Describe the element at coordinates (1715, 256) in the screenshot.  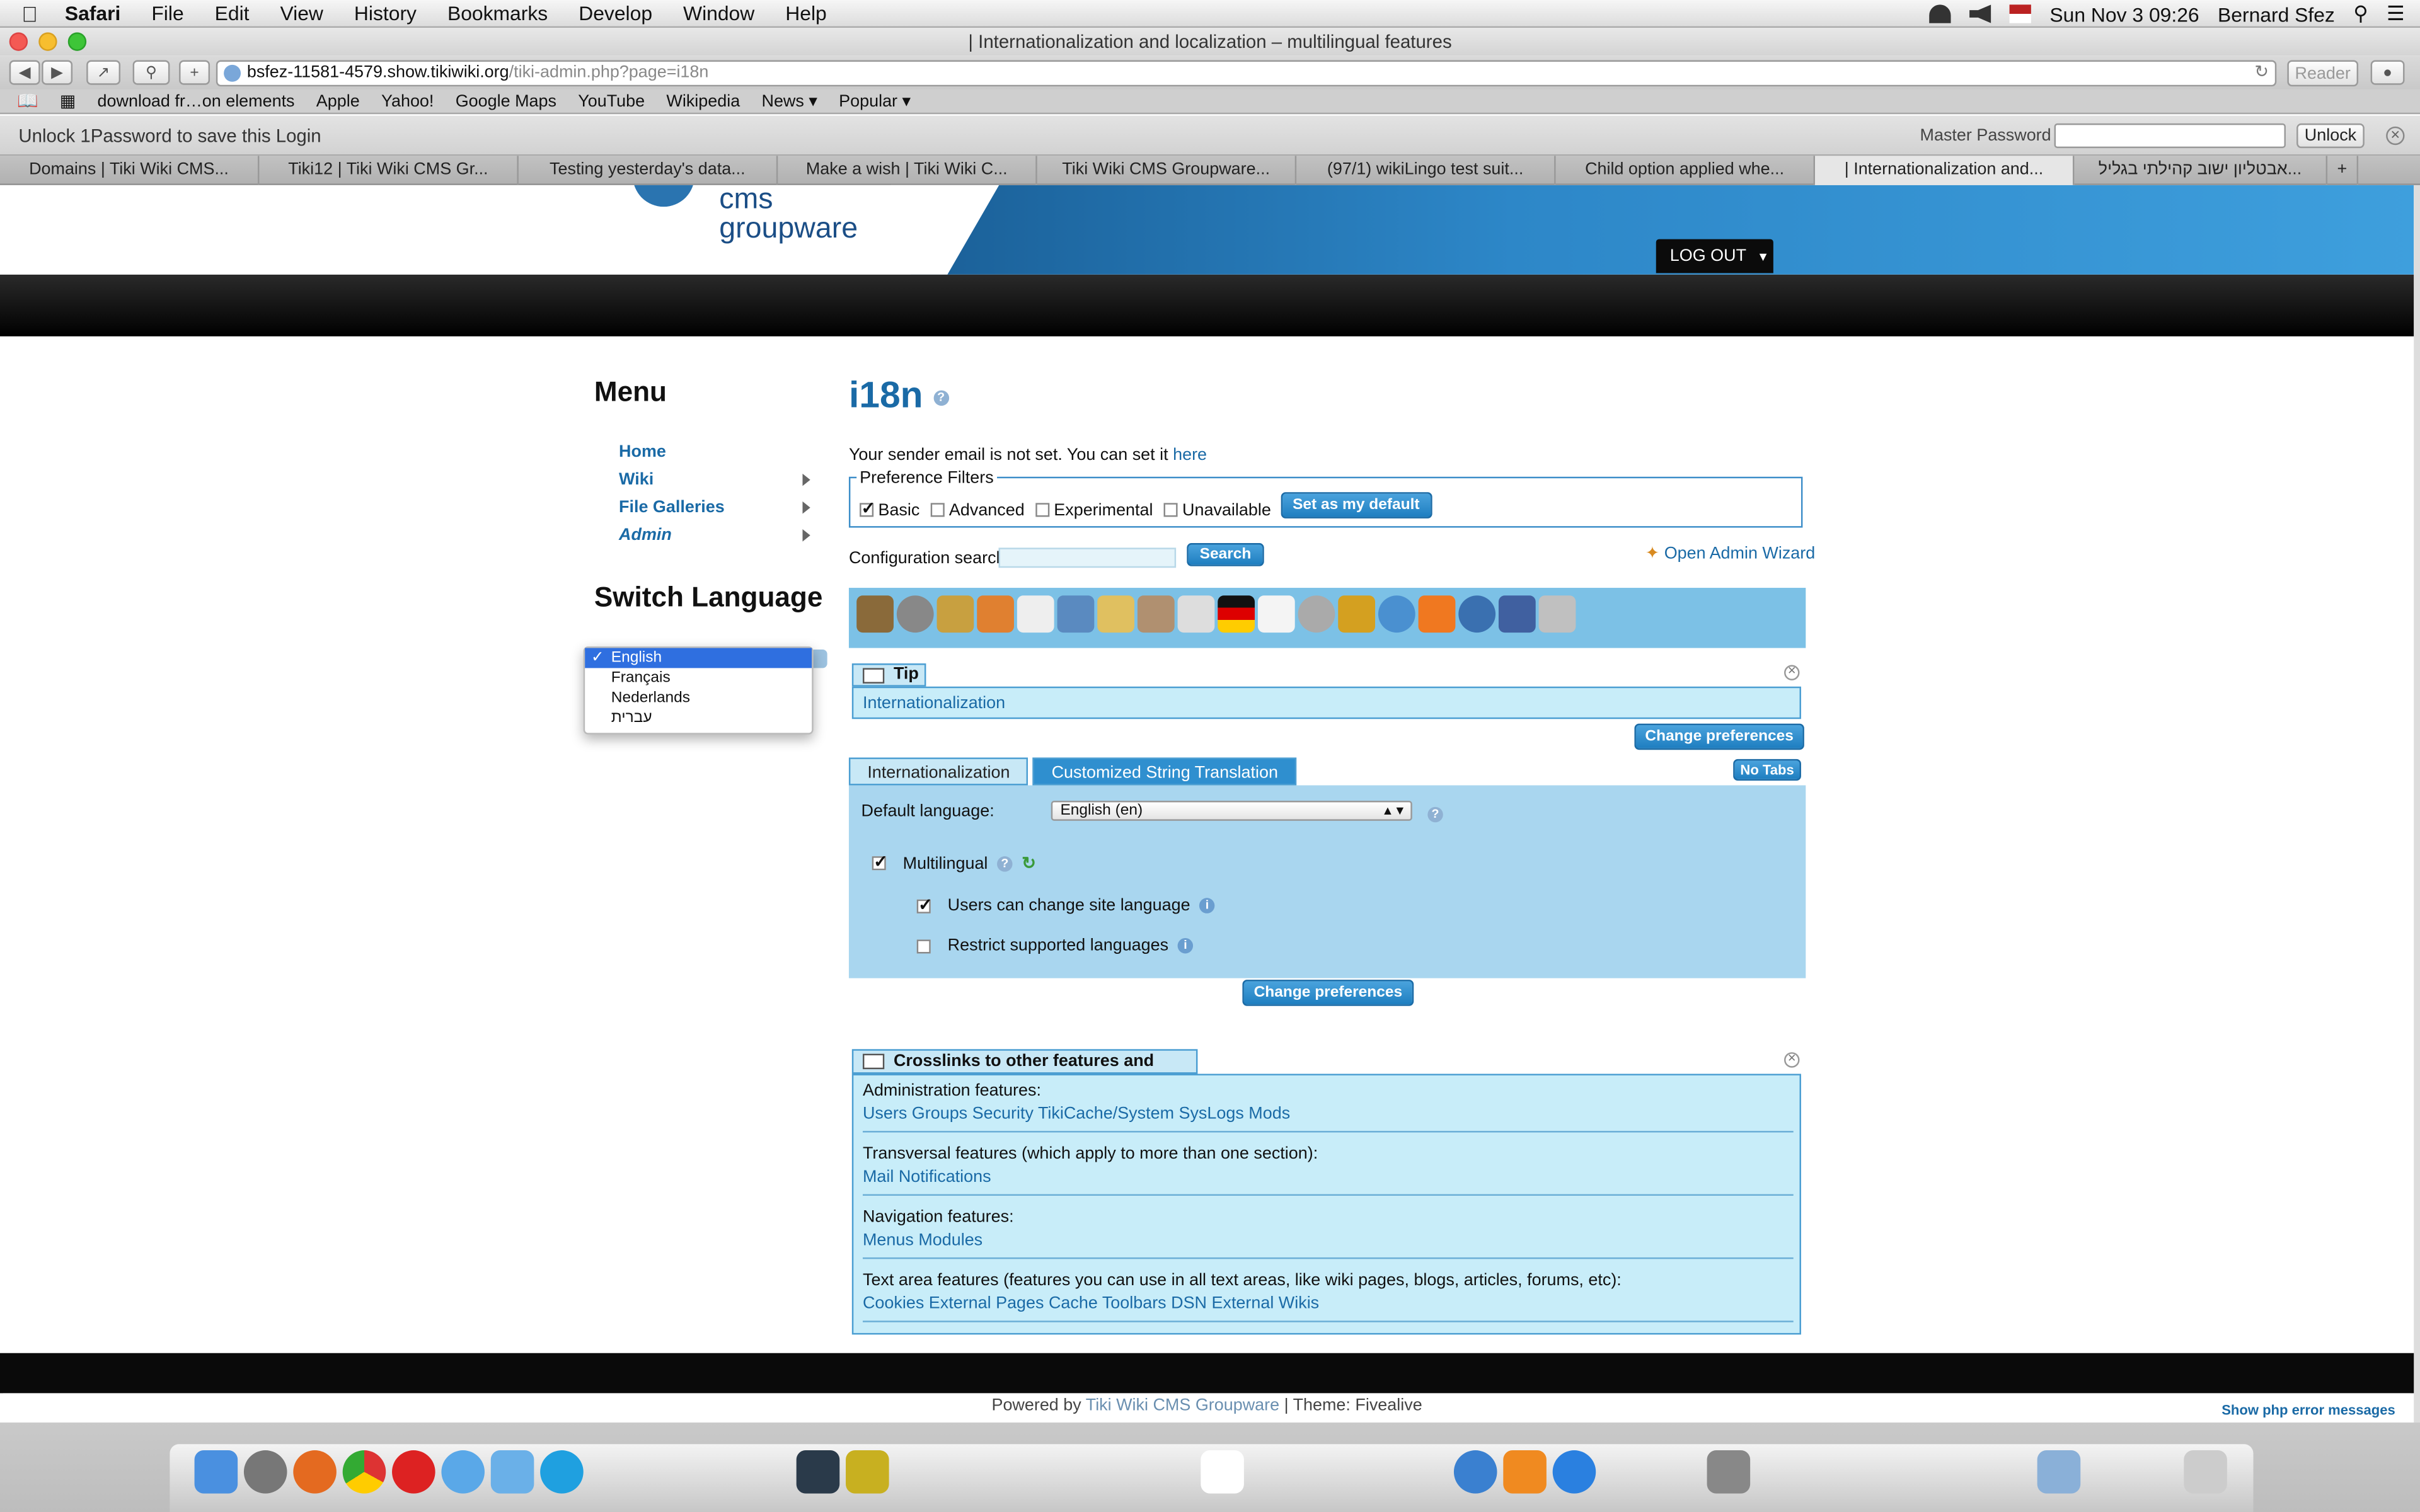
I see `logout-button: LOG OUT ▼` at that location.